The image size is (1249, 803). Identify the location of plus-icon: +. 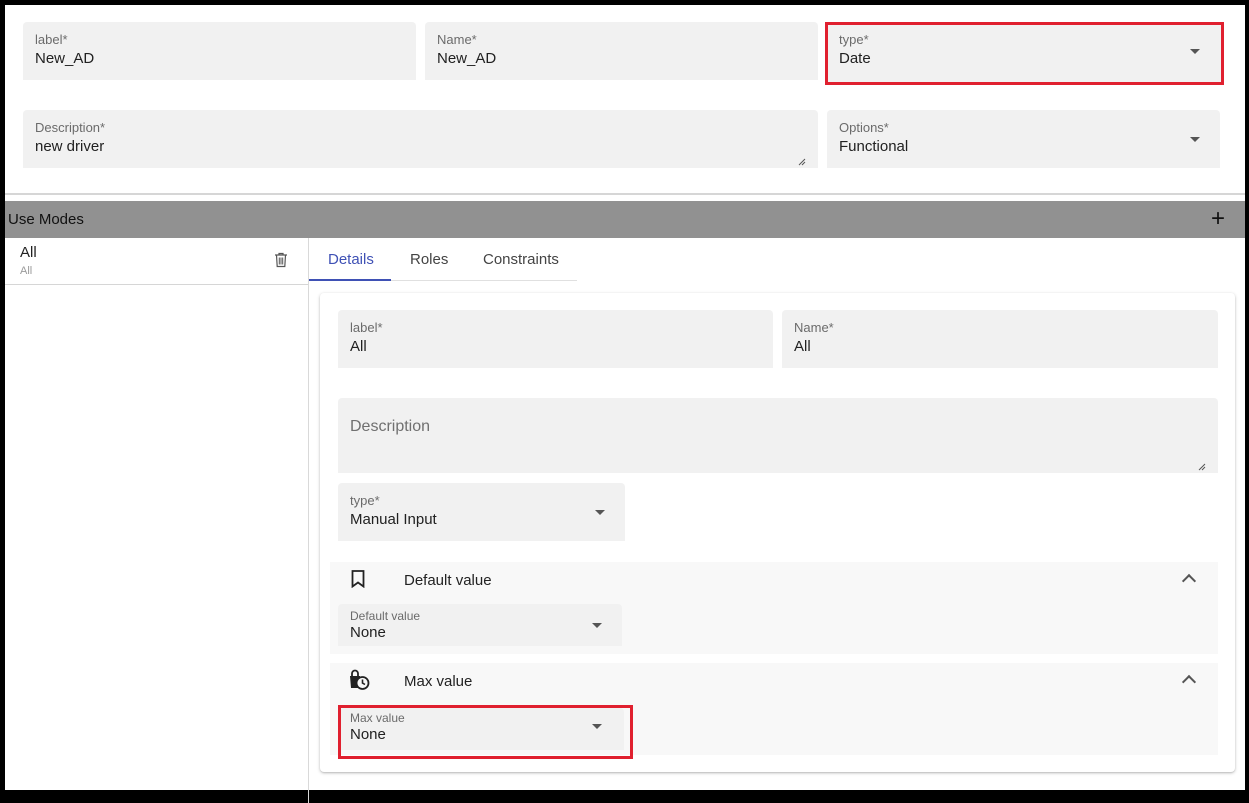
(1218, 219).